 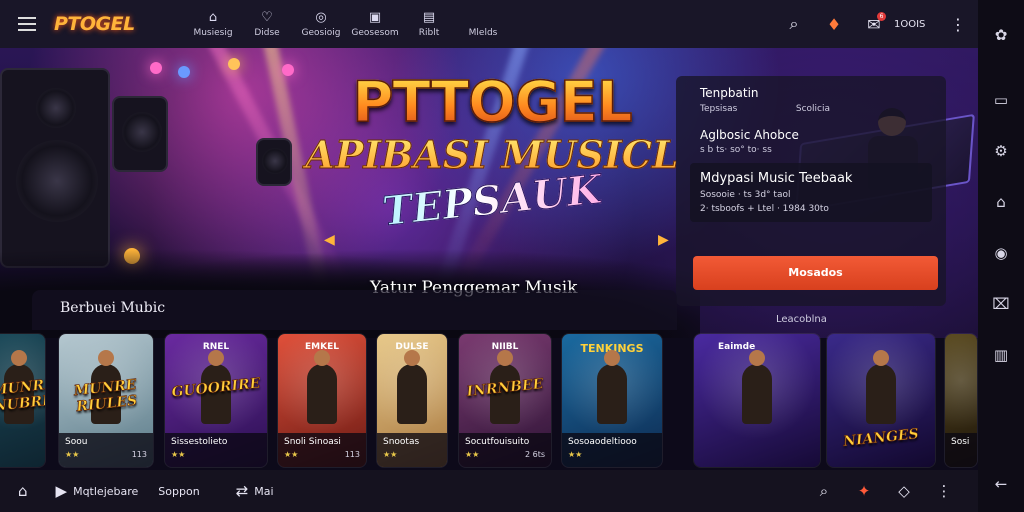 What do you see at coordinates (612, 454) in the screenshot?
I see `card-meta: ★★` at bounding box center [612, 454].